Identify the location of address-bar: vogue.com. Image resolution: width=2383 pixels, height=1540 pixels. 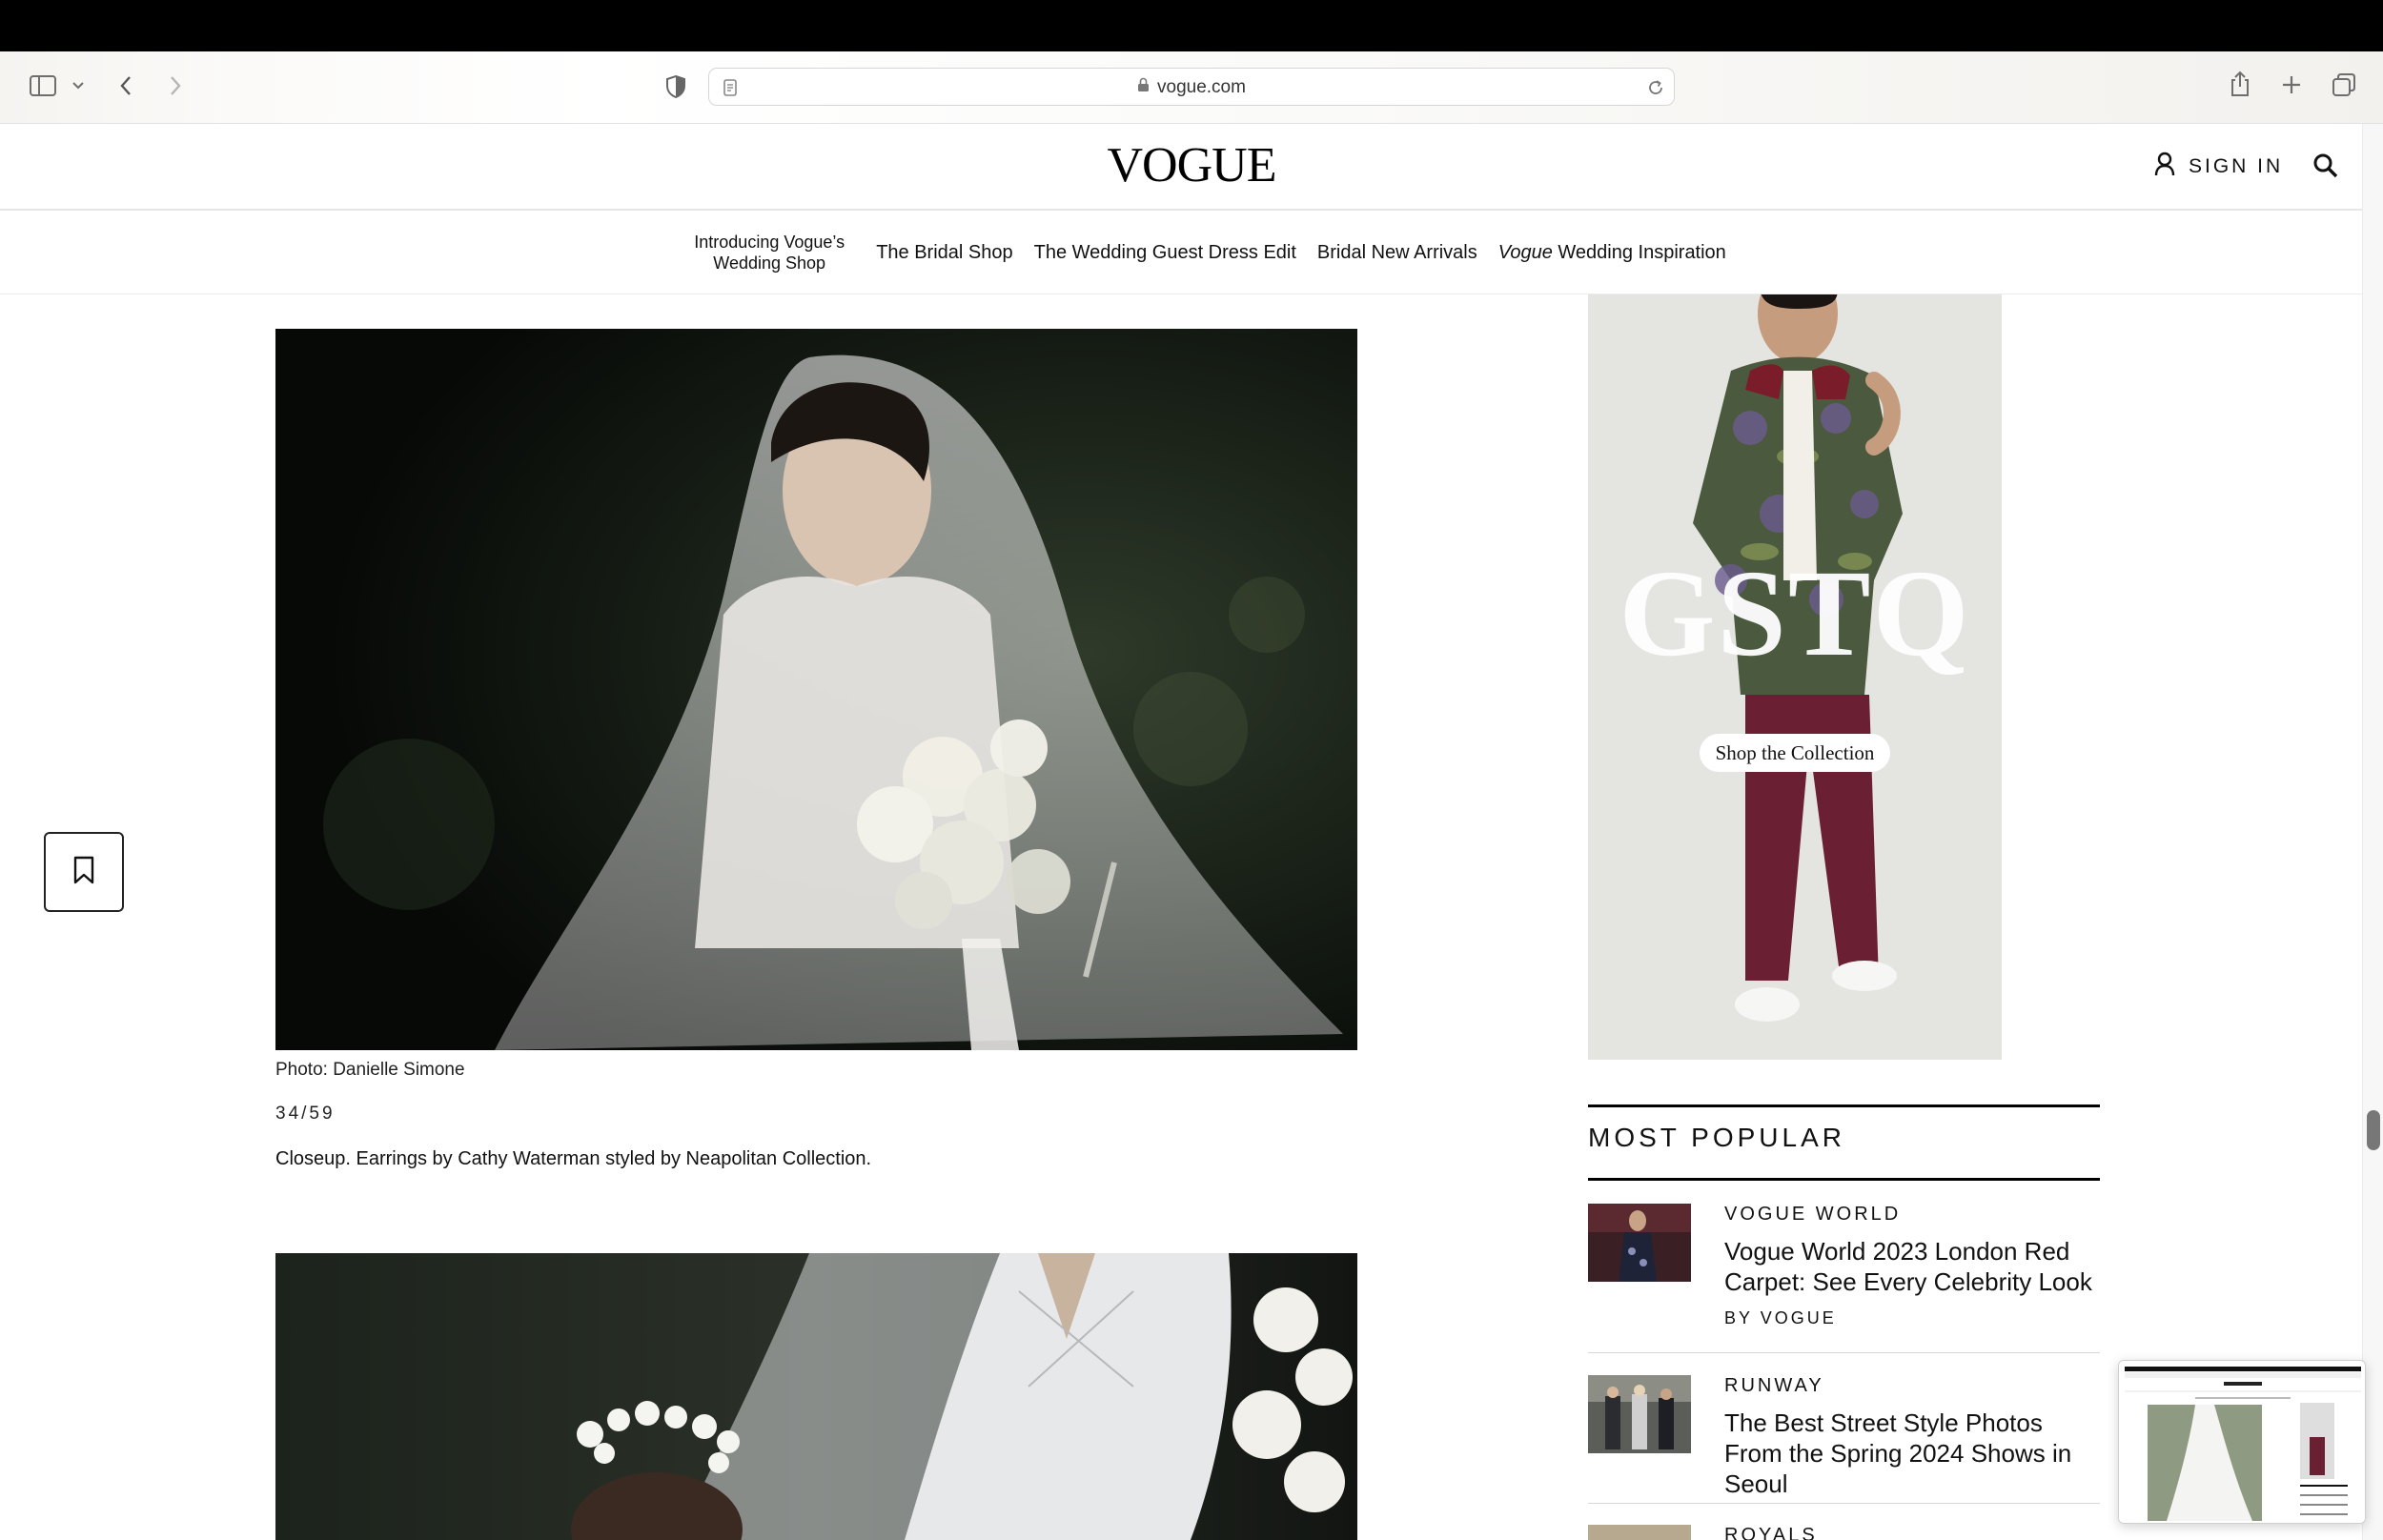
(1191, 87).